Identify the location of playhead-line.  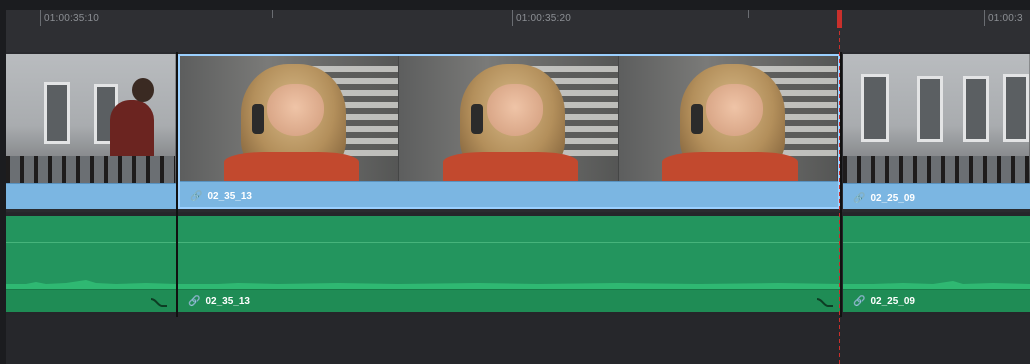
(839, 187).